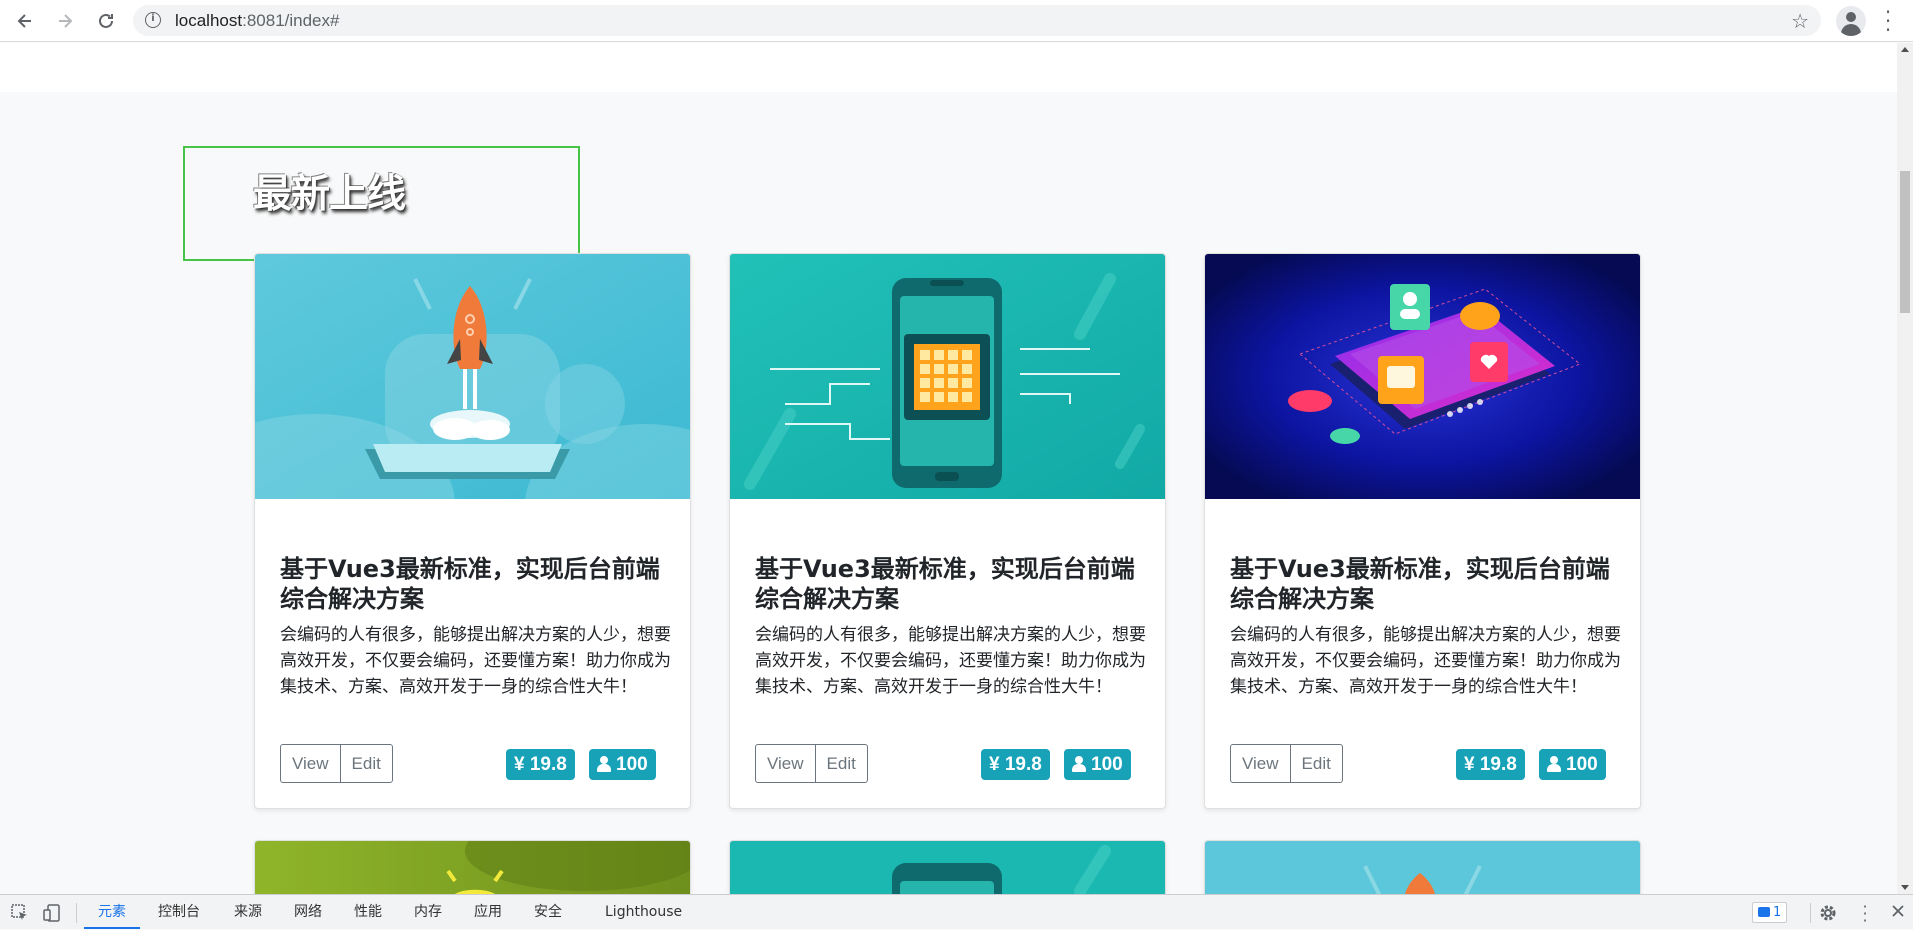 The image size is (1913, 930). I want to click on url-path: :8081/index#, so click(291, 20).